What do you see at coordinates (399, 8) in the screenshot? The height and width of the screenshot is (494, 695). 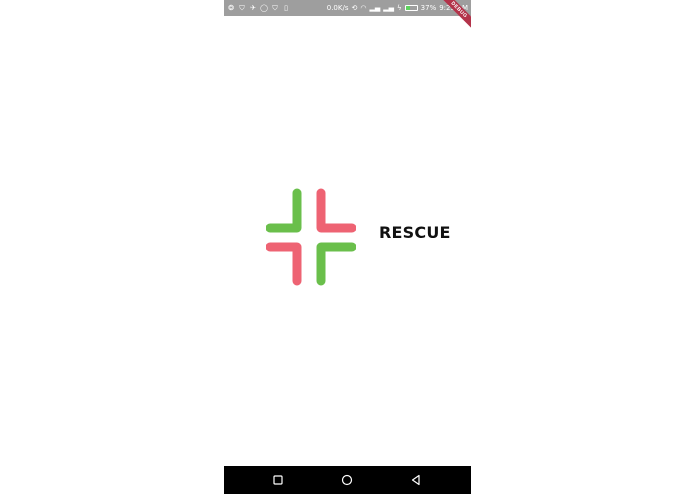 I see `charging-icon: ϟ` at bounding box center [399, 8].